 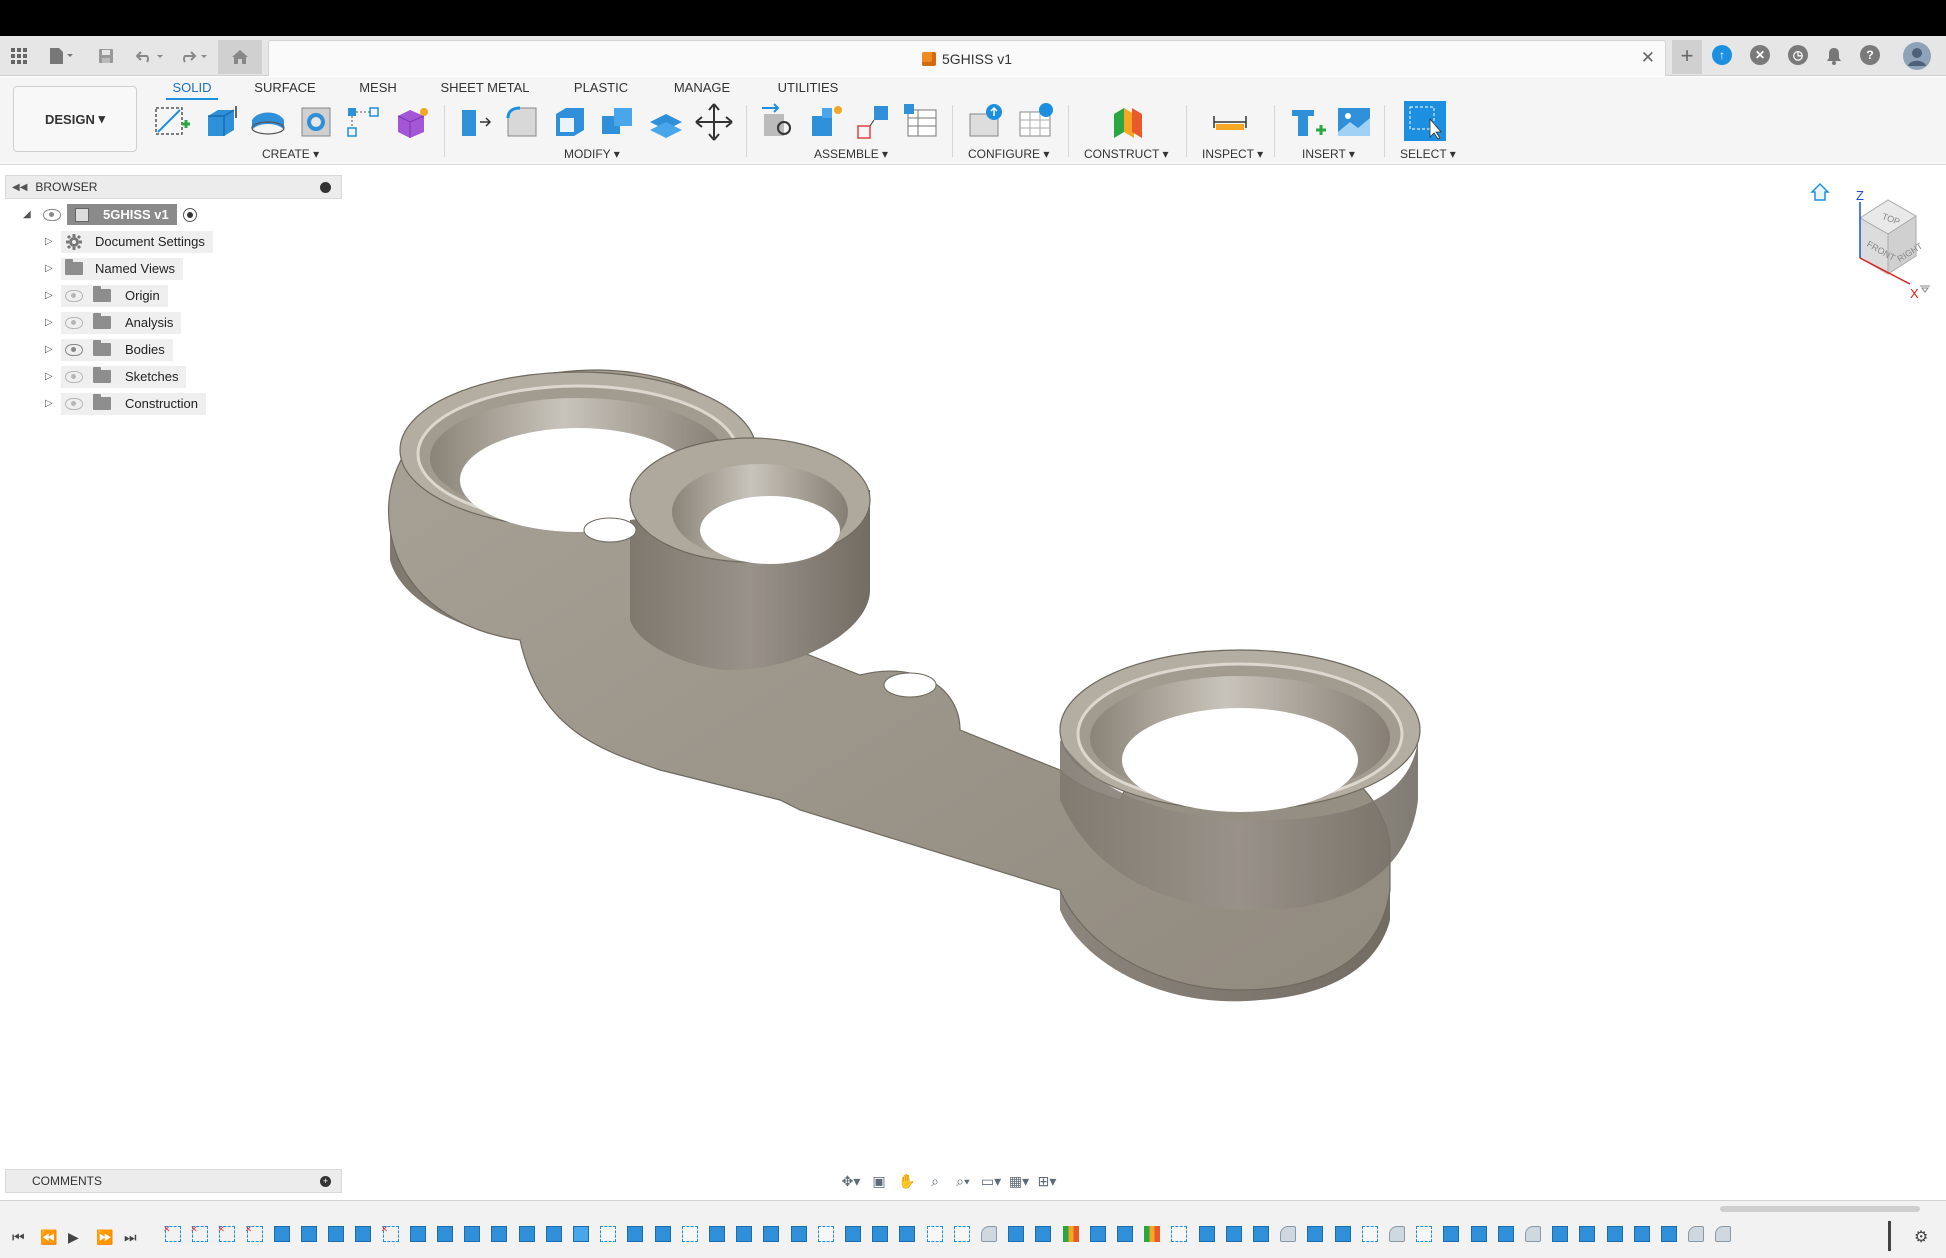 What do you see at coordinates (1308, 122) in the screenshot?
I see `insert-derive-icon` at bounding box center [1308, 122].